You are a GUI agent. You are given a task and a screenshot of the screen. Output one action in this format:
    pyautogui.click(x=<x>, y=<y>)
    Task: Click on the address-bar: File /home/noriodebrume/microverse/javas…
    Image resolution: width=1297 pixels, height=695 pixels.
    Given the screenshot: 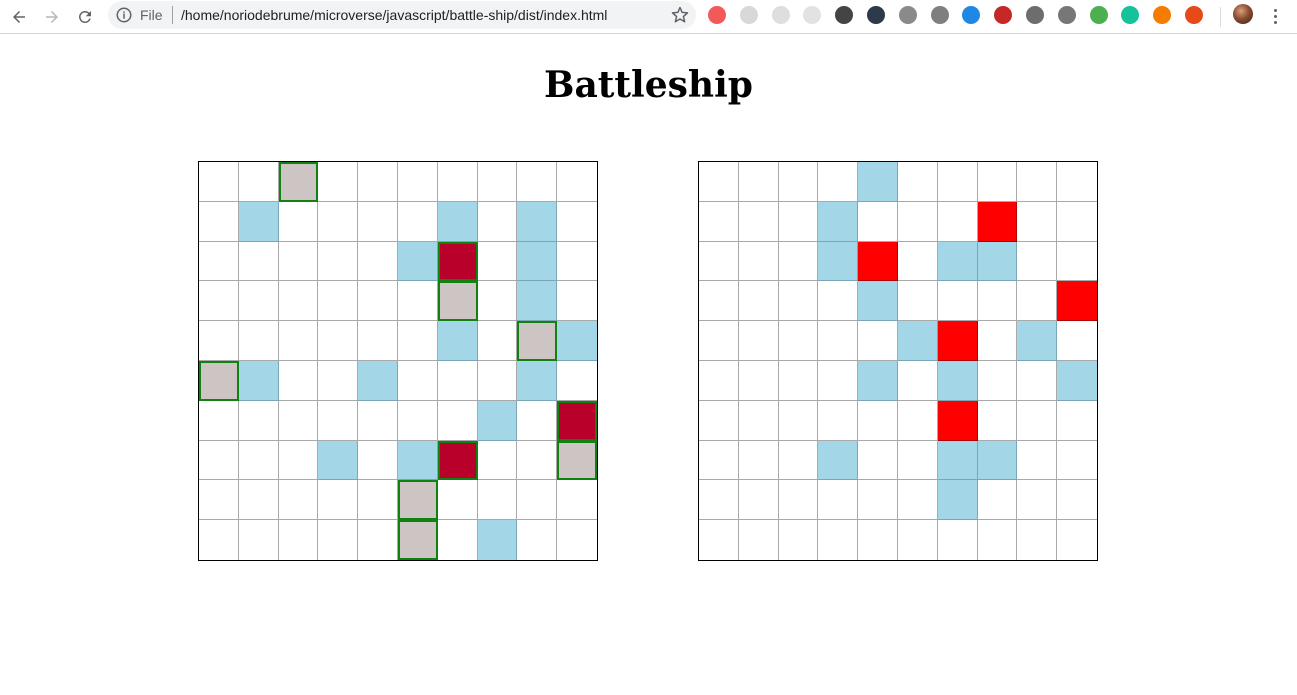 What is the action you would take?
    pyautogui.click(x=402, y=15)
    